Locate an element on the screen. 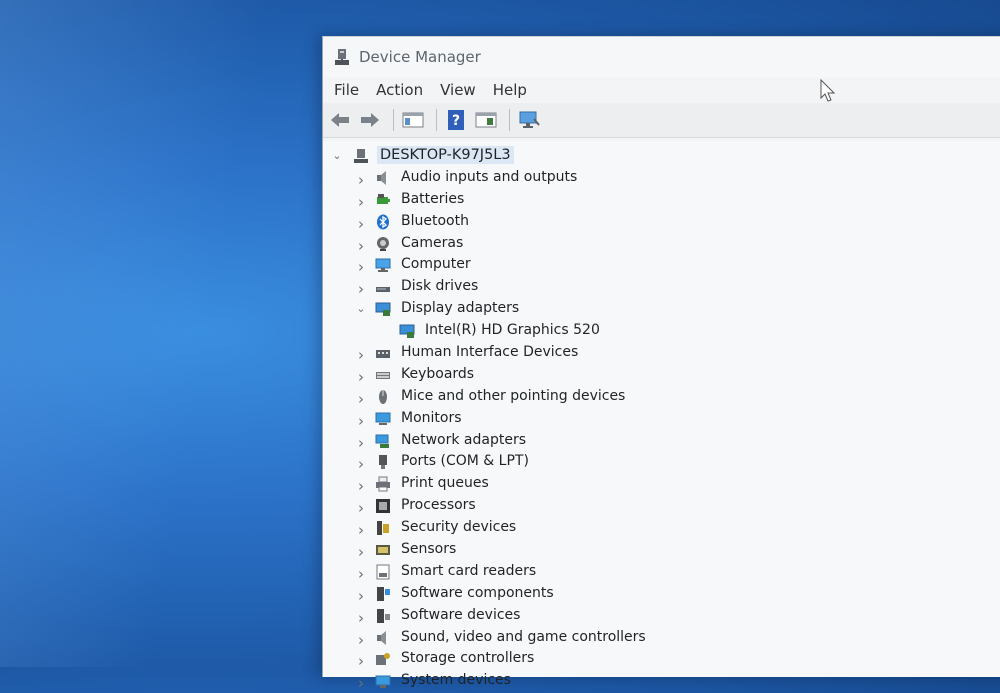 This screenshot has width=1000, height=693. tree-item-label: Intel(R) HD Graphics 520 is located at coordinates (512, 330).